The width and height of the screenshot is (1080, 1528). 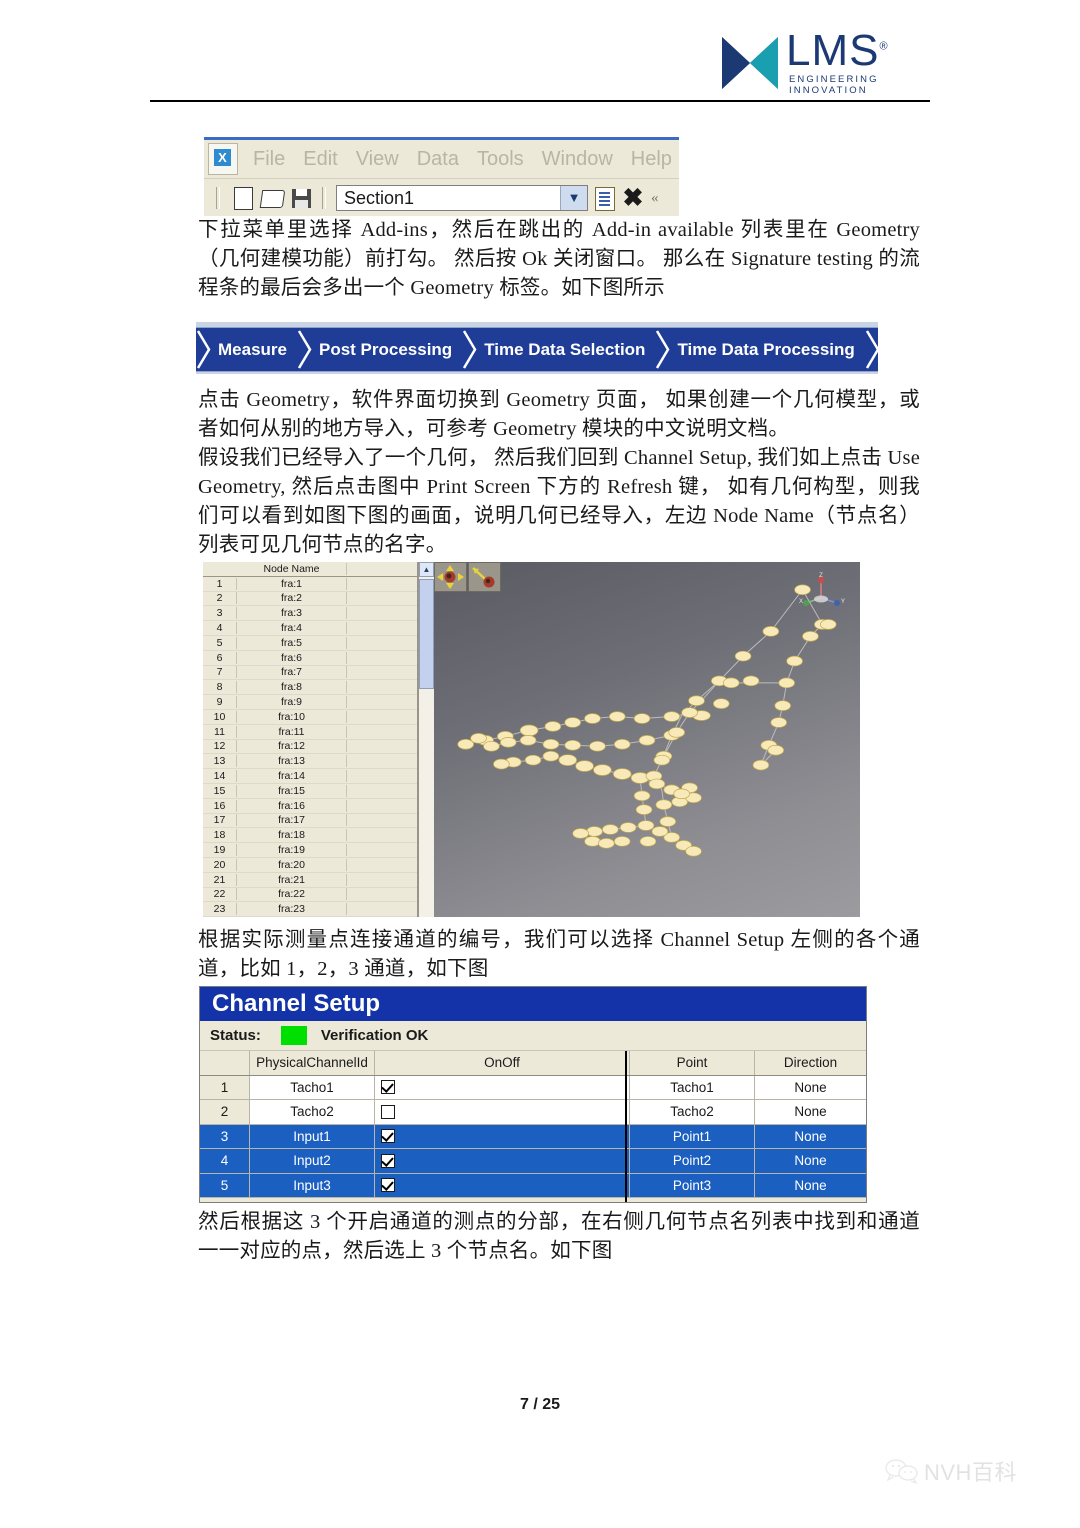 I want to click on workflow-step-geometry: Geometry, so click(x=920, y=349).